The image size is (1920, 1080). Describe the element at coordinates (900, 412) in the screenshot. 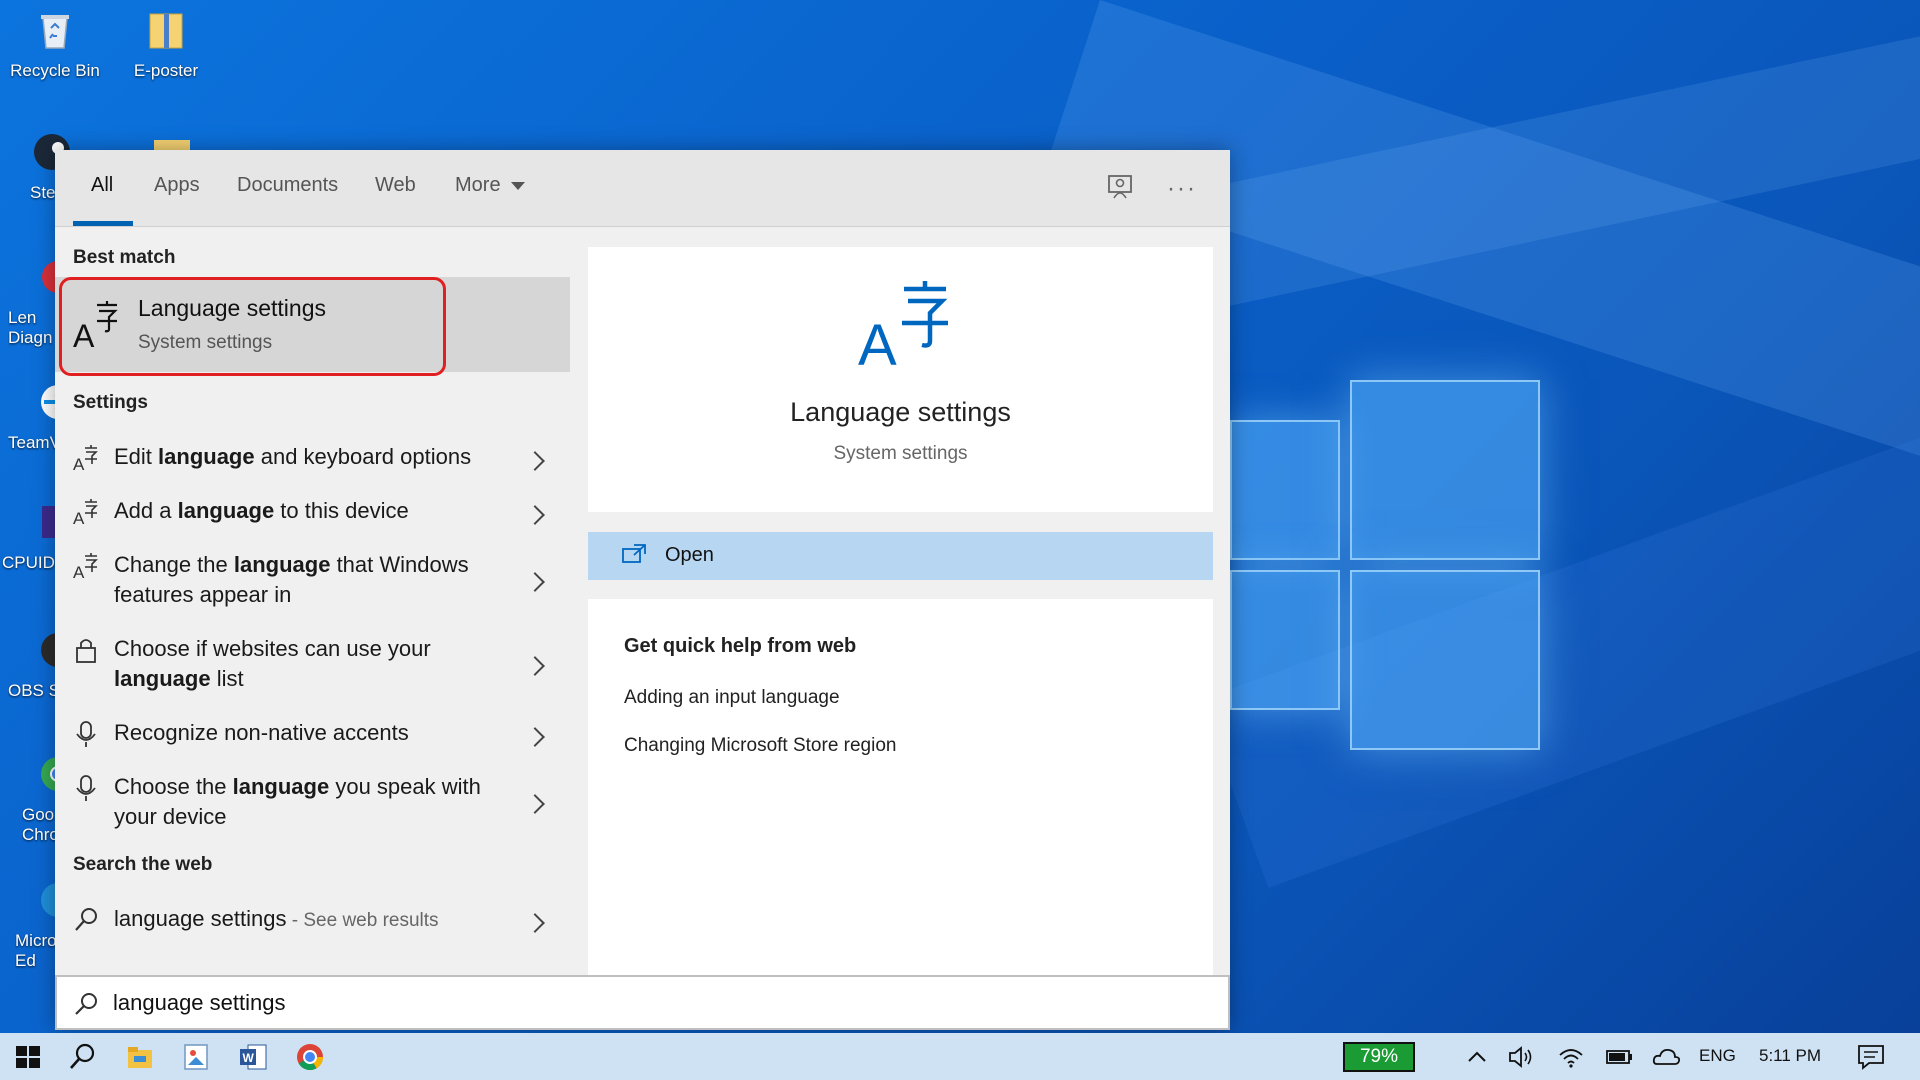

I see `detail-title: Language settings` at that location.